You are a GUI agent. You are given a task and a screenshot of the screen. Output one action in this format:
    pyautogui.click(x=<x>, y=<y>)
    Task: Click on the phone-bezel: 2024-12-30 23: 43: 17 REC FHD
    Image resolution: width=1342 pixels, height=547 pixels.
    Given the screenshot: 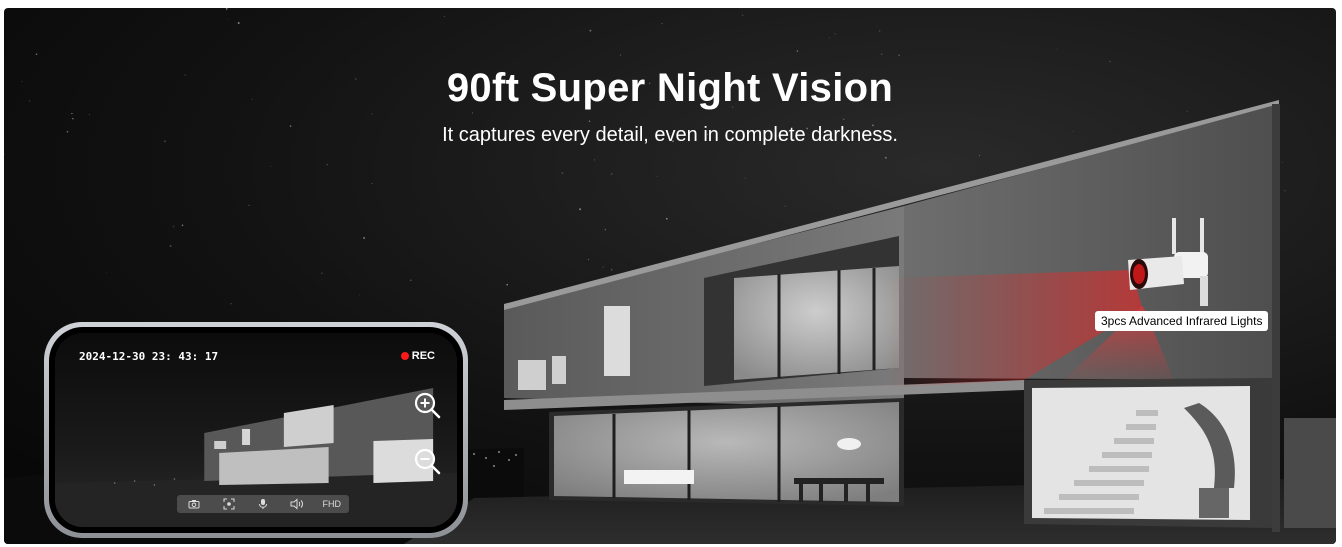 What is the action you would take?
    pyautogui.click(x=256, y=430)
    